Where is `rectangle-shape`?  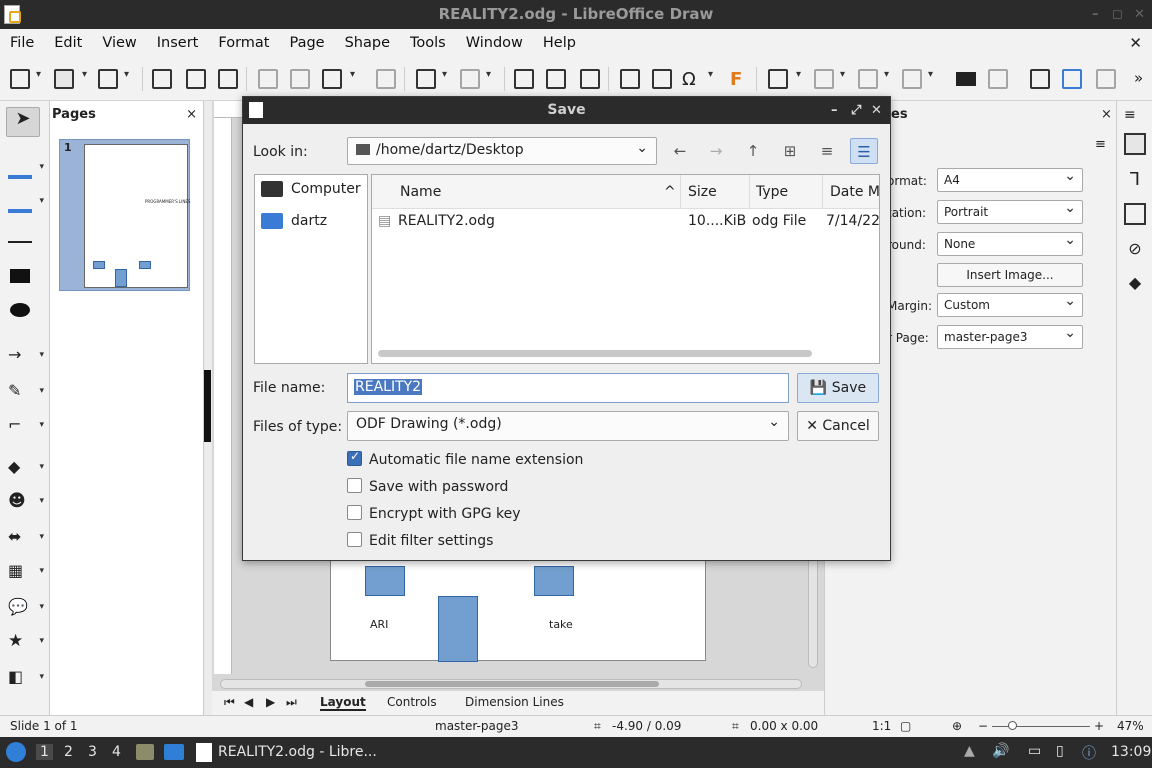
rectangle-shape is located at coordinates (458, 629).